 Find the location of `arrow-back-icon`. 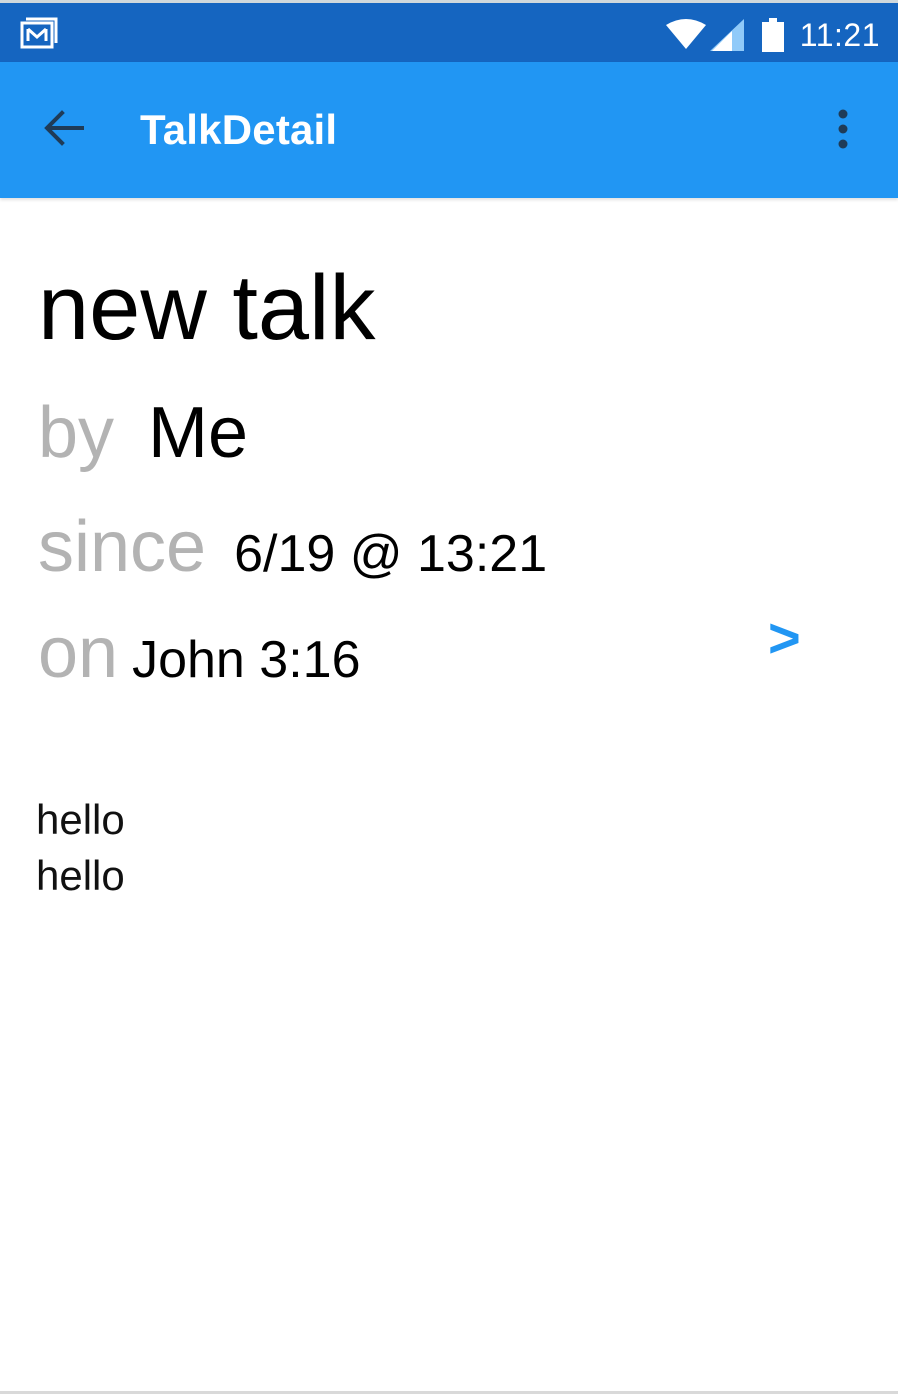

arrow-back-icon is located at coordinates (64, 128).